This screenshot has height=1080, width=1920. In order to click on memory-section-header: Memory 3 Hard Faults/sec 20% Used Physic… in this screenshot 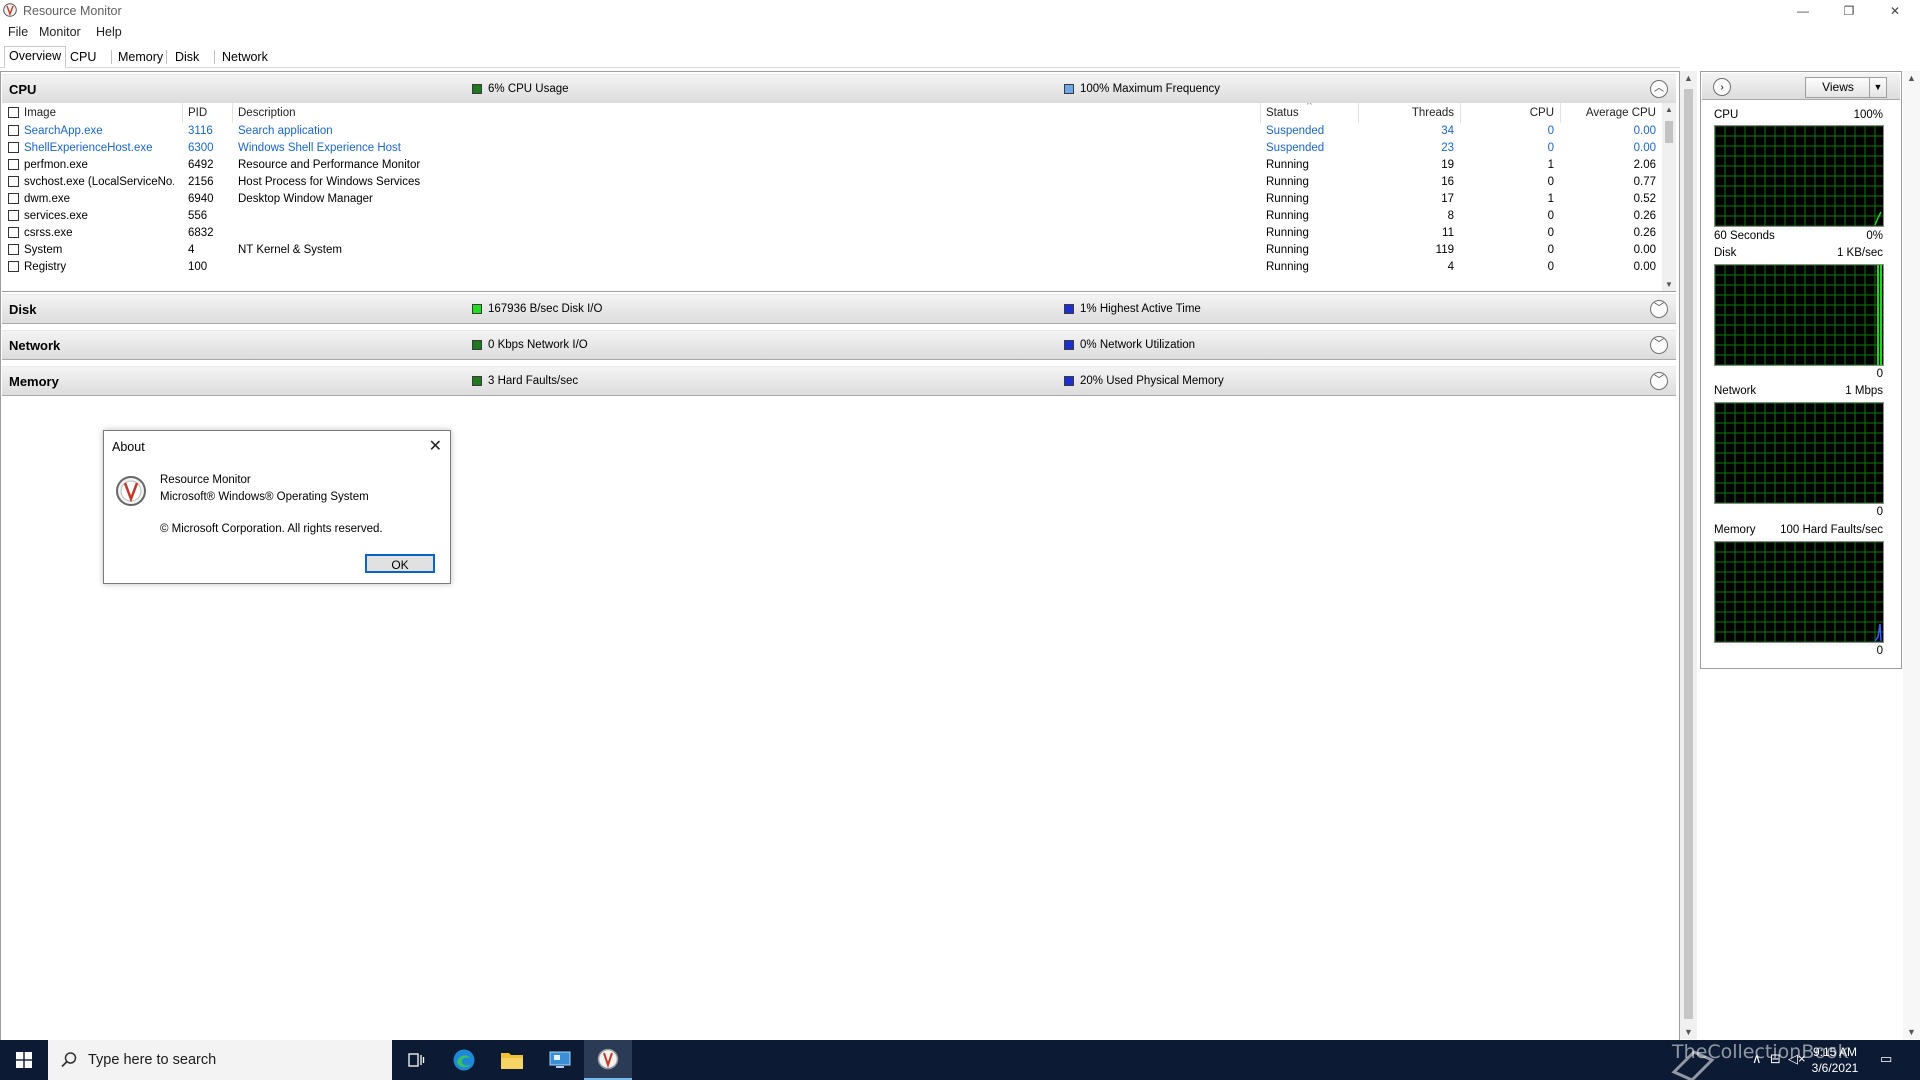, I will do `click(839, 381)`.